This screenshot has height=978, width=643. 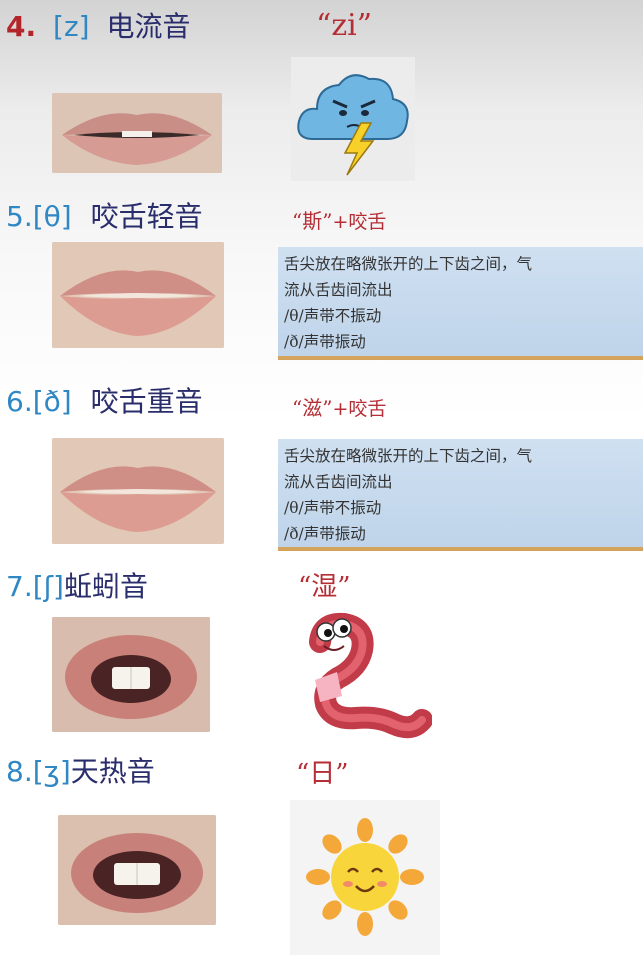 What do you see at coordinates (333, 316) in the screenshot?
I see `item-5-note-line-3: /θ/声带不振动` at bounding box center [333, 316].